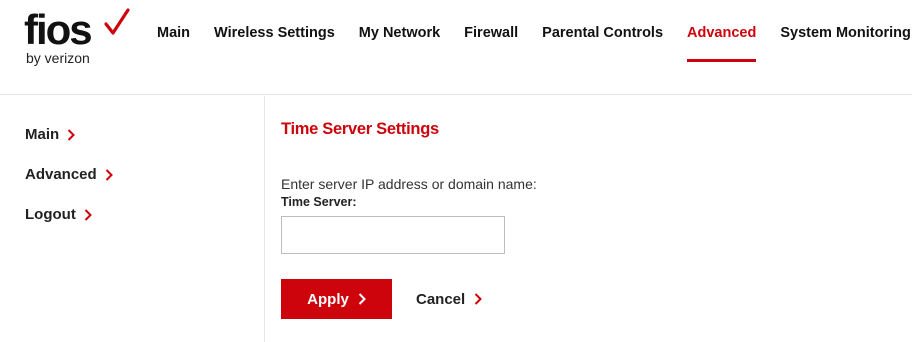 The height and width of the screenshot is (342, 912). Describe the element at coordinates (319, 202) in the screenshot. I see `time-server-label: Time Server:` at that location.